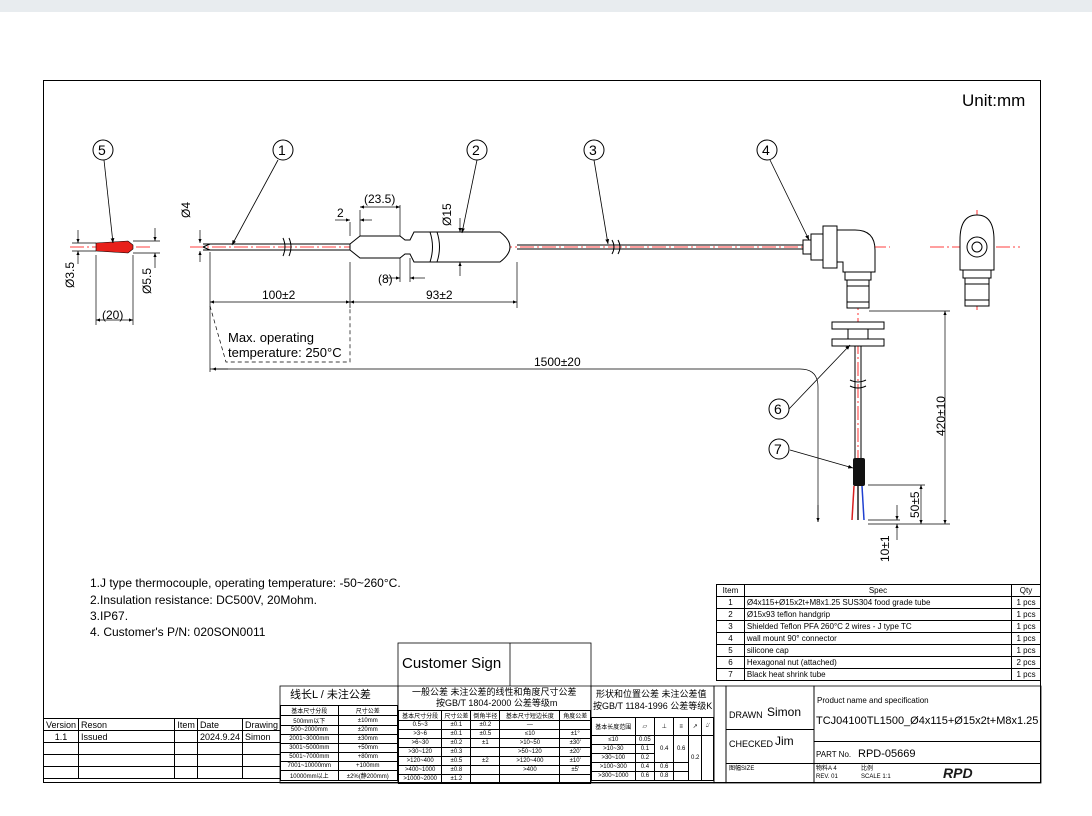 The height and width of the screenshot is (816, 1092). What do you see at coordinates (178, 632) in the screenshot?
I see `note-4: 4. Customer's P/N: 020SON0011` at bounding box center [178, 632].